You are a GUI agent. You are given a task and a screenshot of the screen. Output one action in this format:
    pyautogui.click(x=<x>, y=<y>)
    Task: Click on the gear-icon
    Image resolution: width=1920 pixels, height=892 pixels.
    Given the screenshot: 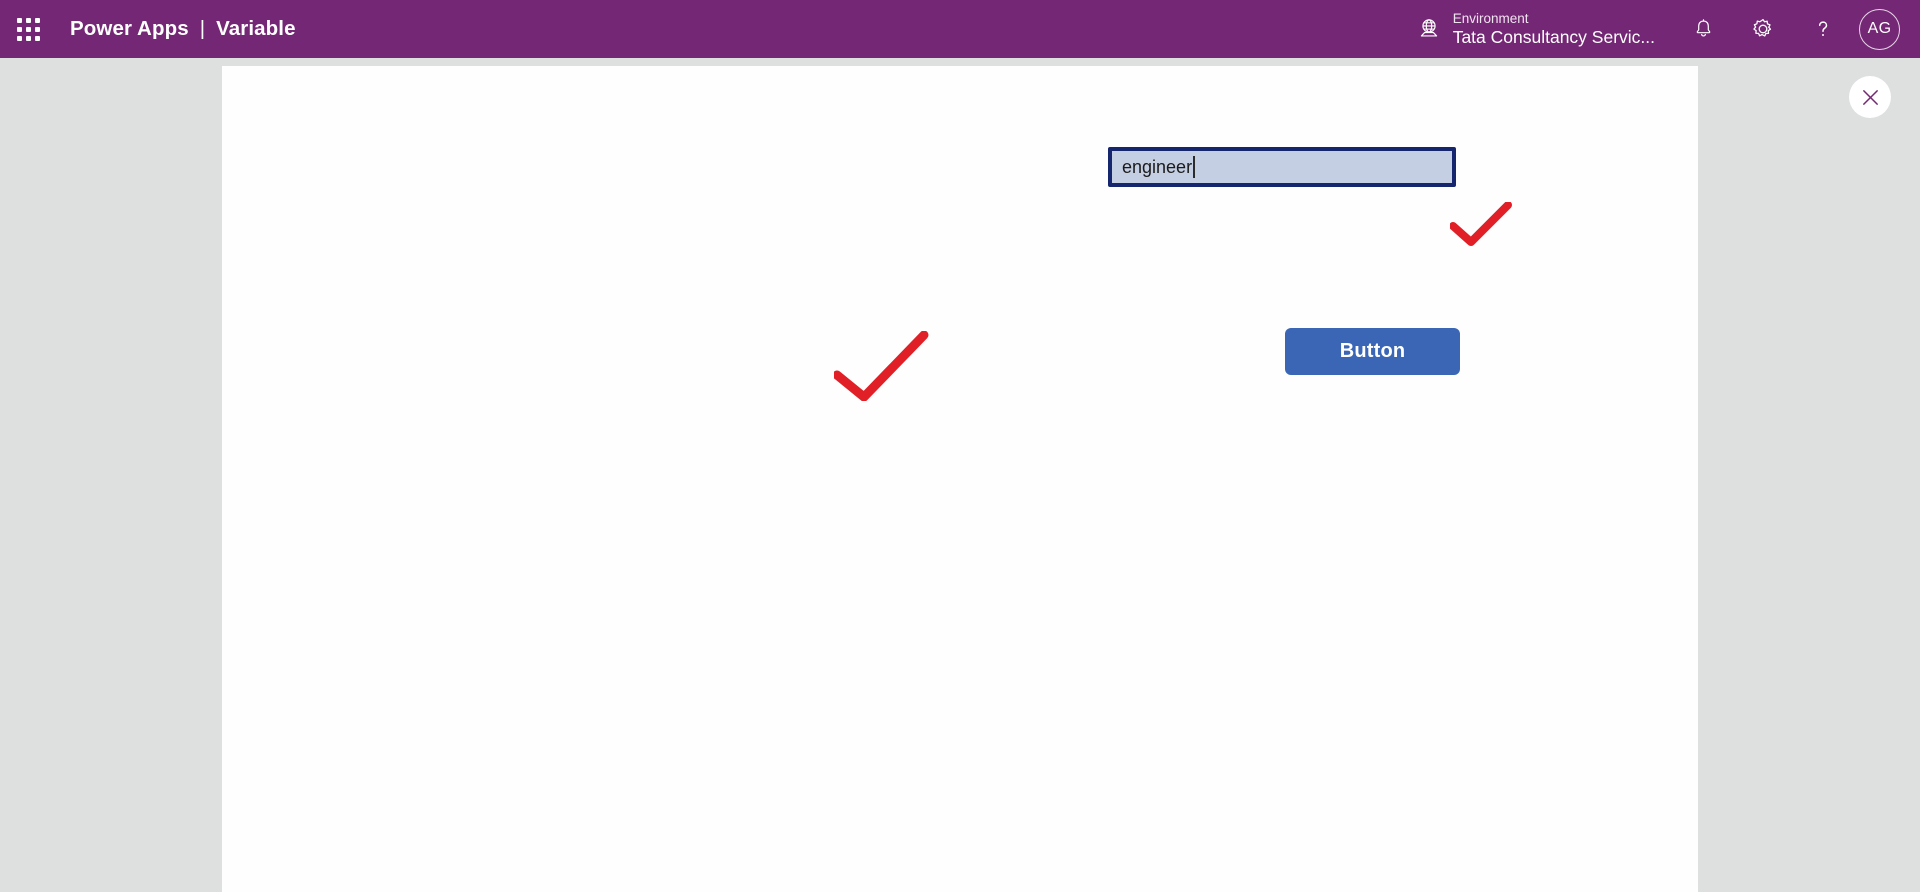 What is the action you would take?
    pyautogui.click(x=1762, y=27)
    